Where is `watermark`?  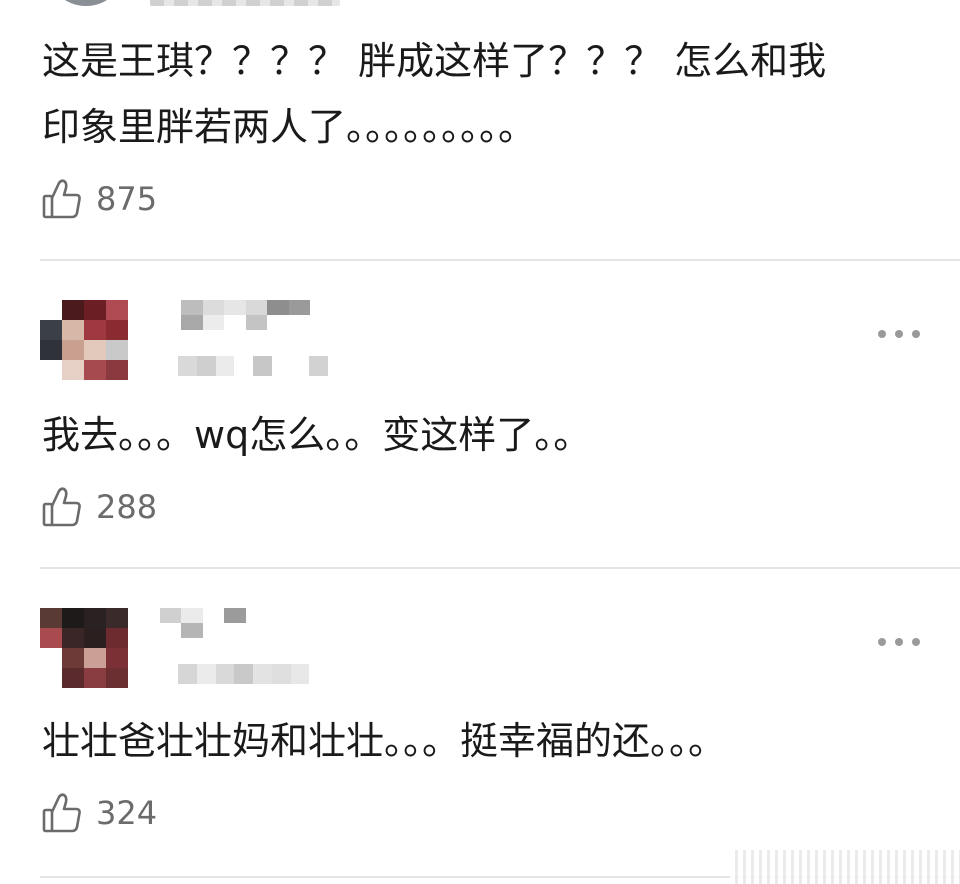 watermark is located at coordinates (845, 867).